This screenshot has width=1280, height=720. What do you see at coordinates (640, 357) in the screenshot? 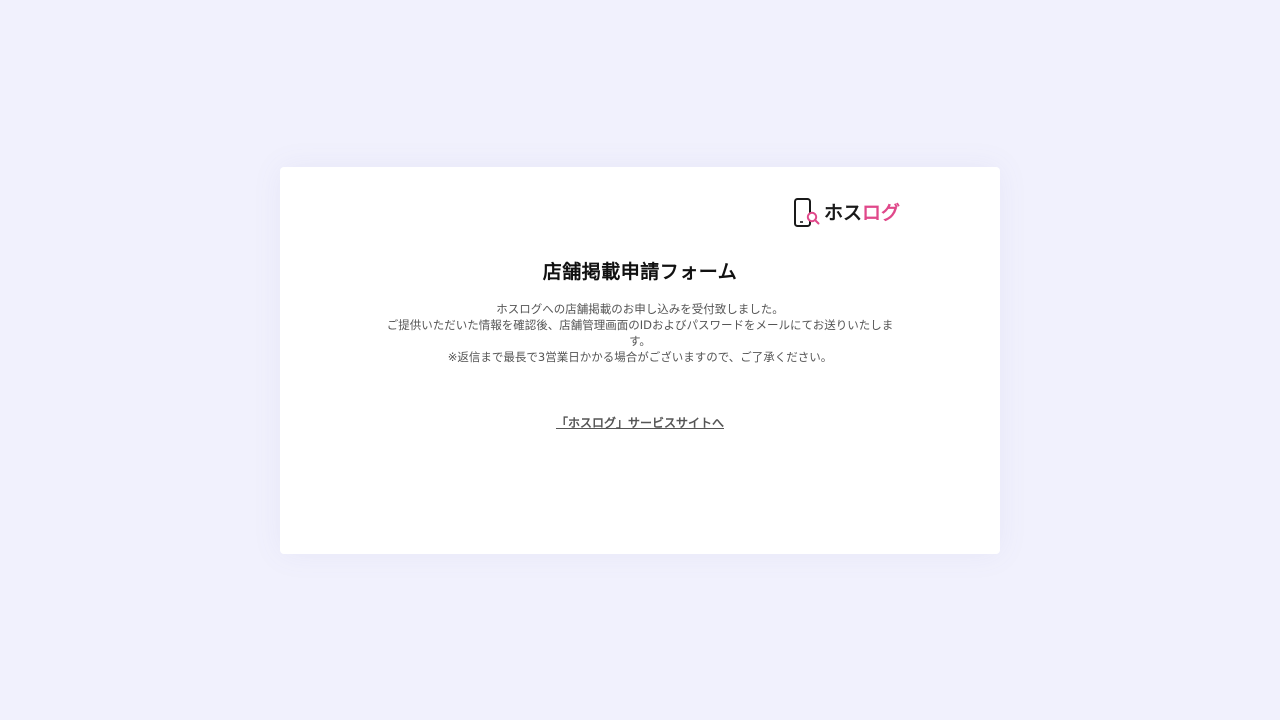
I see `message-line: ※返信まで最長で3営業日かかる場合がございますので、ご了承ください。` at bounding box center [640, 357].